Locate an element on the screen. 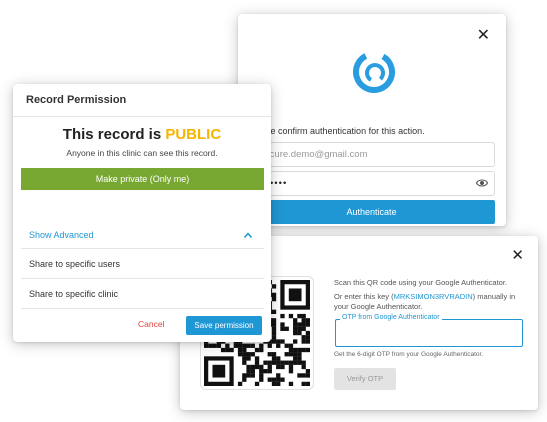  mycure-logo-icon is located at coordinates (374, 72).